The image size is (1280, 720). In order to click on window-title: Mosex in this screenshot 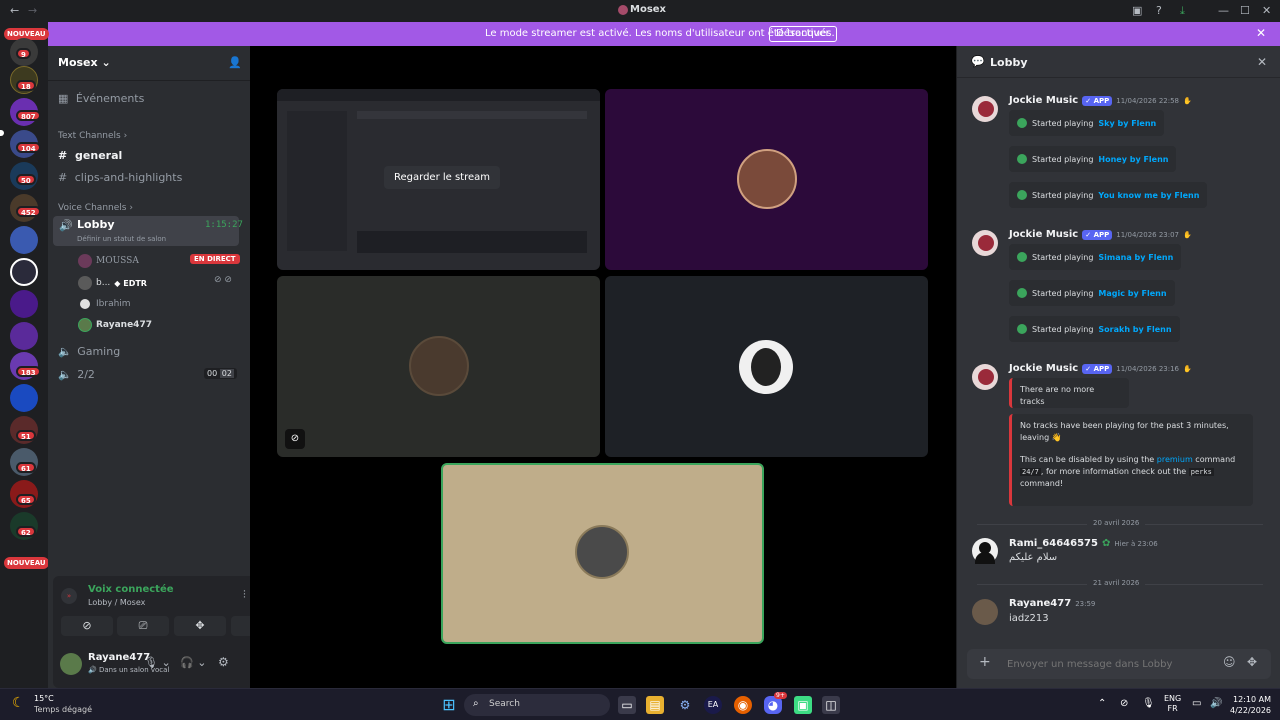, I will do `click(648, 9)`.